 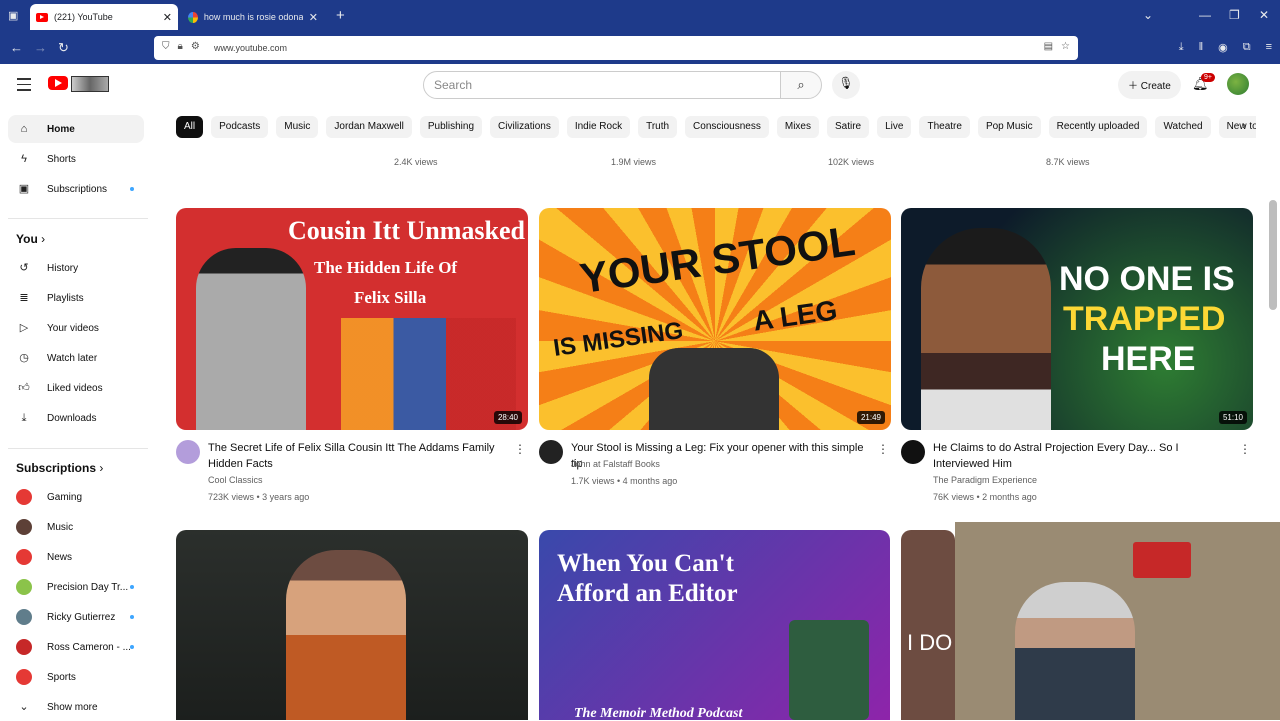 I want to click on scrollbar, so click(x=1273, y=255).